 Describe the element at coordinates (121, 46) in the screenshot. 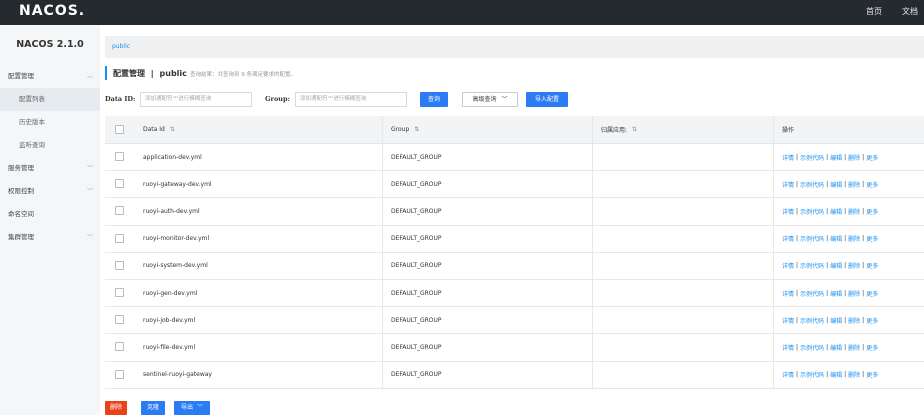

I see `namespace-link-public: public` at that location.